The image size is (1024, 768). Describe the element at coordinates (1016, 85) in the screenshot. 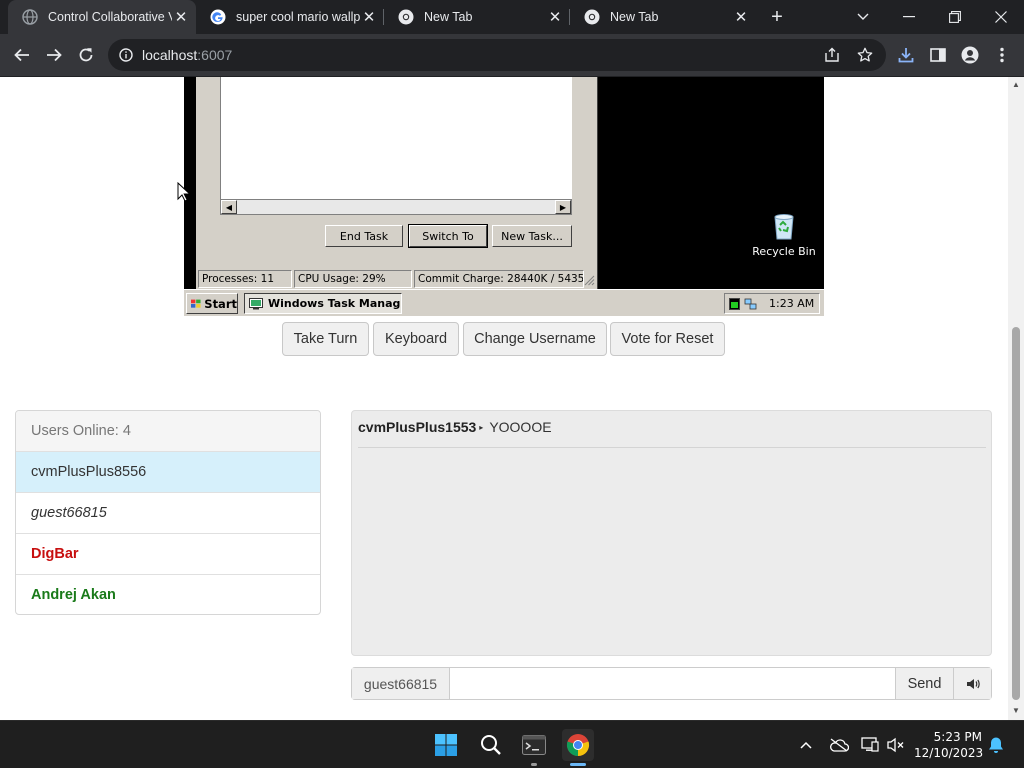

I see `scroll-up-icon: ▲` at that location.